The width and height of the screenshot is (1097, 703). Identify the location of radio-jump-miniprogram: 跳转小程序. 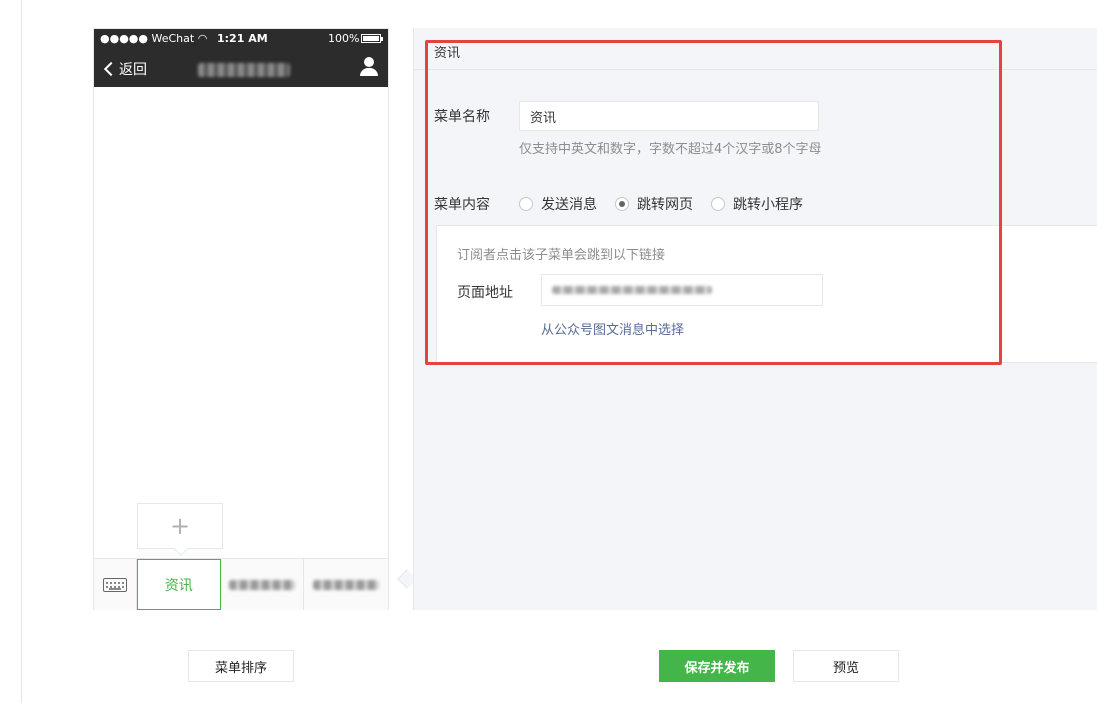
(757, 204).